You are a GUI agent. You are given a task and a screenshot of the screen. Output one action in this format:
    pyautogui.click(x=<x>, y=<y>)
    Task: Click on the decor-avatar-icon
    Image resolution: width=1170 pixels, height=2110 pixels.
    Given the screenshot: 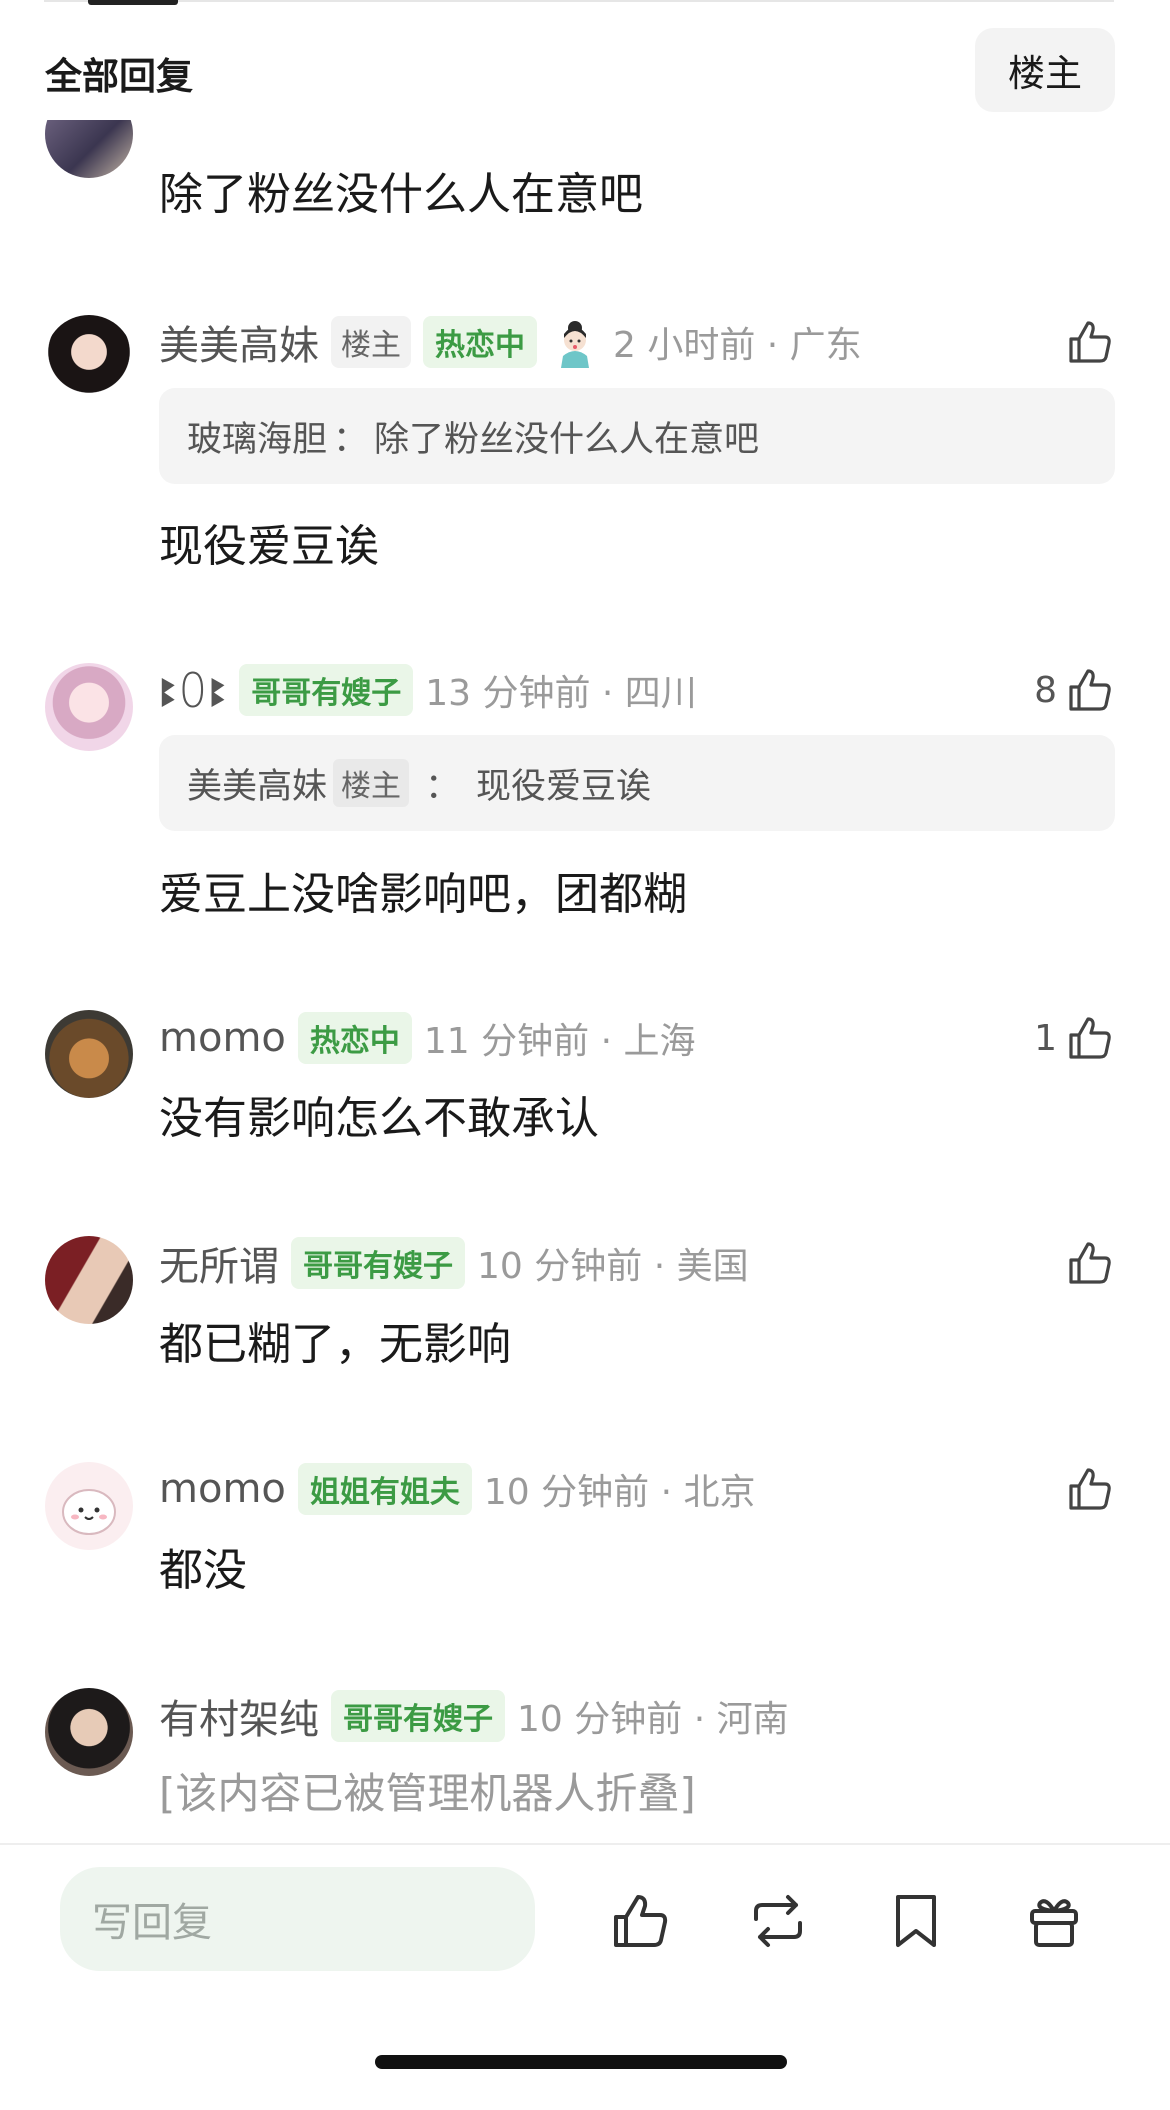 What is the action you would take?
    pyautogui.click(x=575, y=344)
    